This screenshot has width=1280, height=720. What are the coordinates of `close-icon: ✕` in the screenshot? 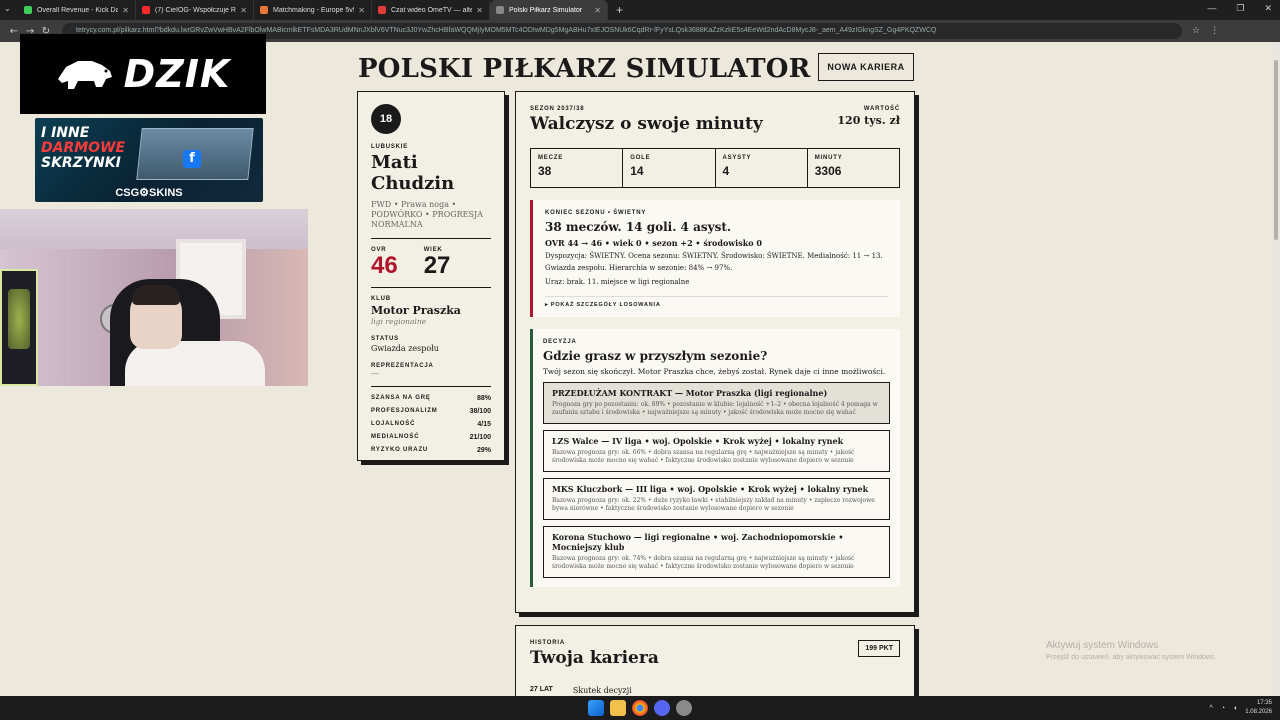 It's located at (1268, 8).